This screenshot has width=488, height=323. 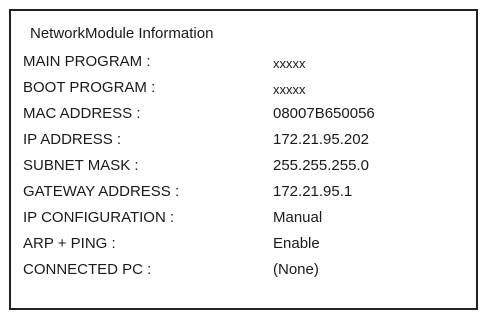 What do you see at coordinates (243, 118) in the screenshot?
I see `info-row-mac-address: MAC ADDRESS : 08007B650056` at bounding box center [243, 118].